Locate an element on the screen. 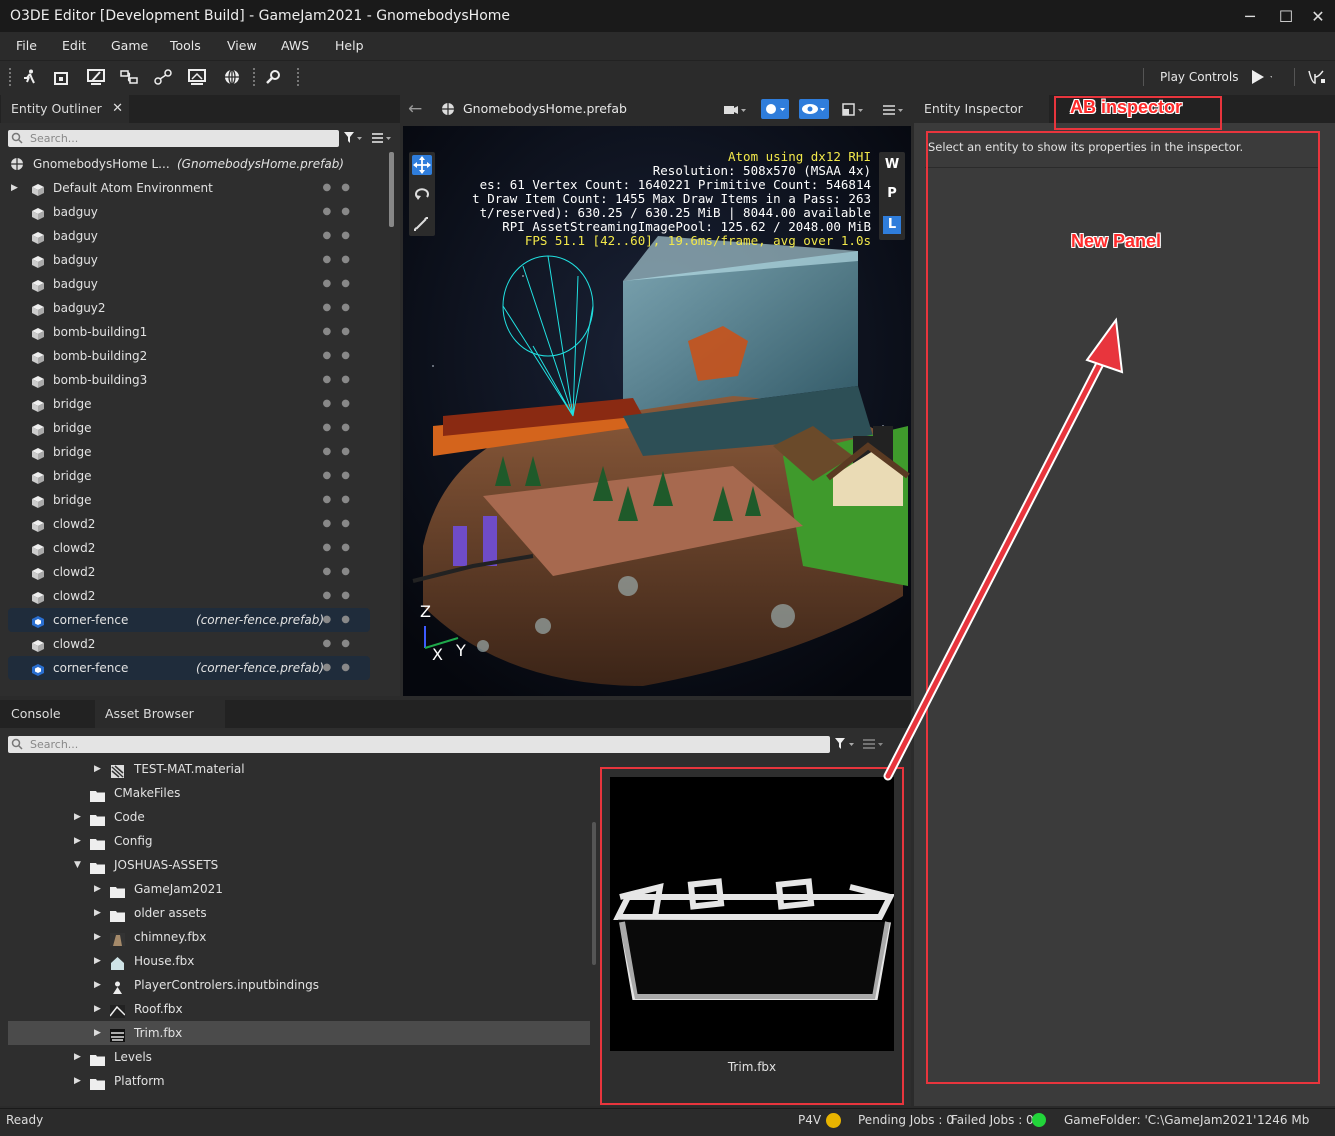 The width and height of the screenshot is (1335, 1136). back-arrow-icon: ← is located at coordinates (415, 109).